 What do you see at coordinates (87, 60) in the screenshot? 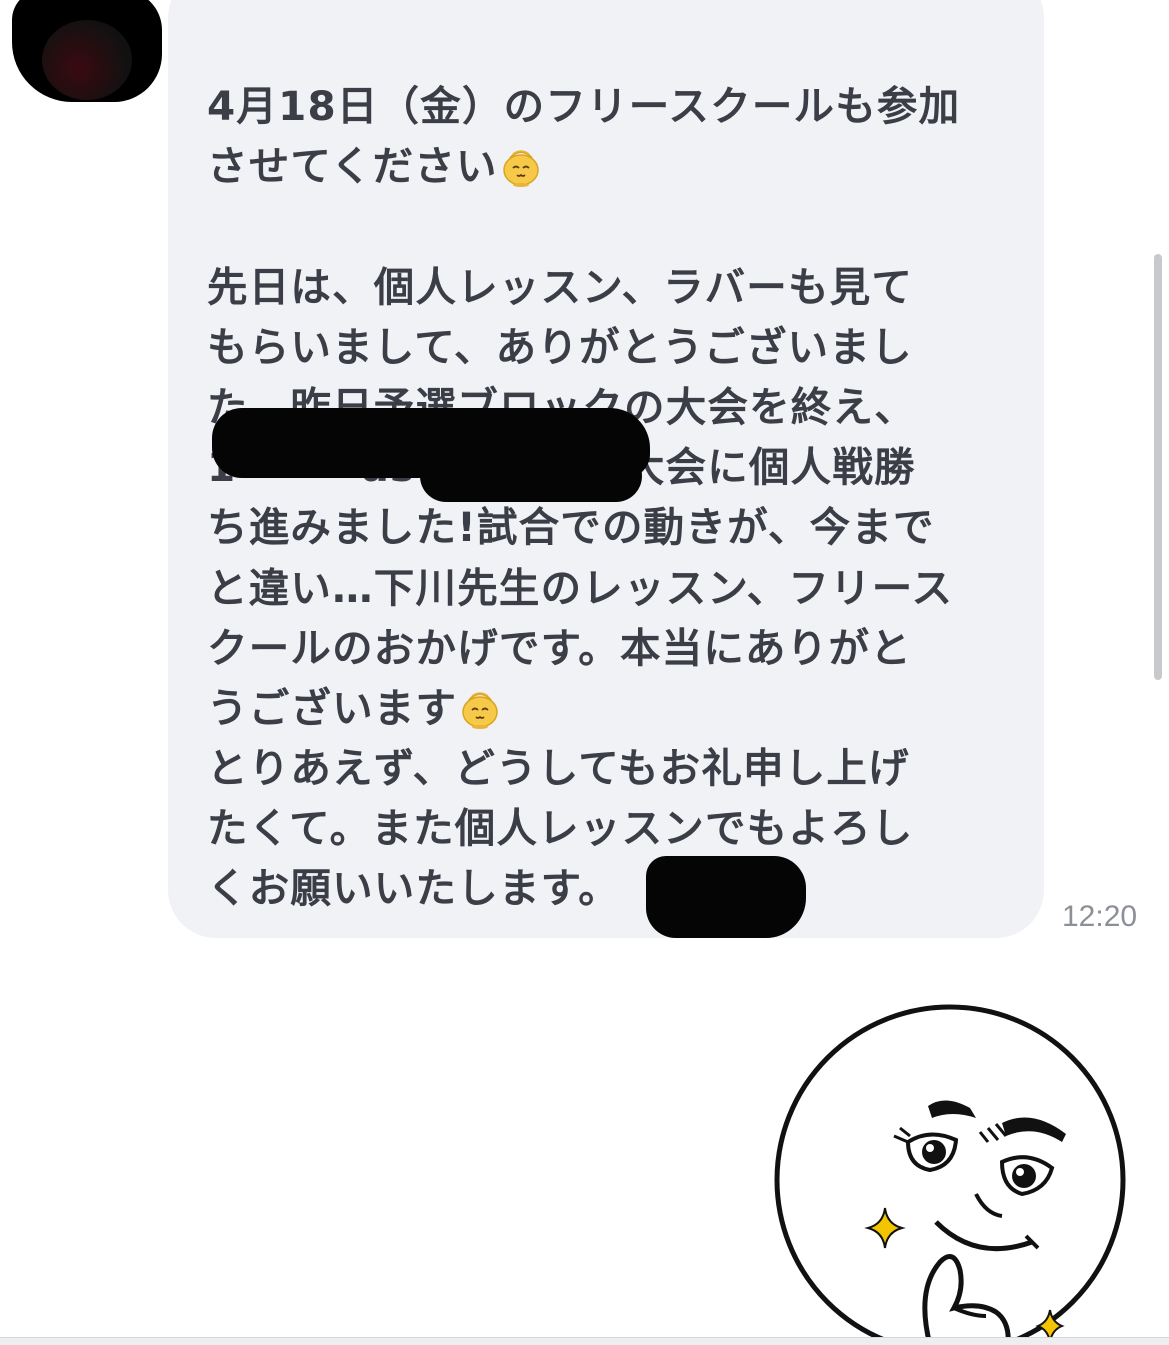
I see `avatar-image` at bounding box center [87, 60].